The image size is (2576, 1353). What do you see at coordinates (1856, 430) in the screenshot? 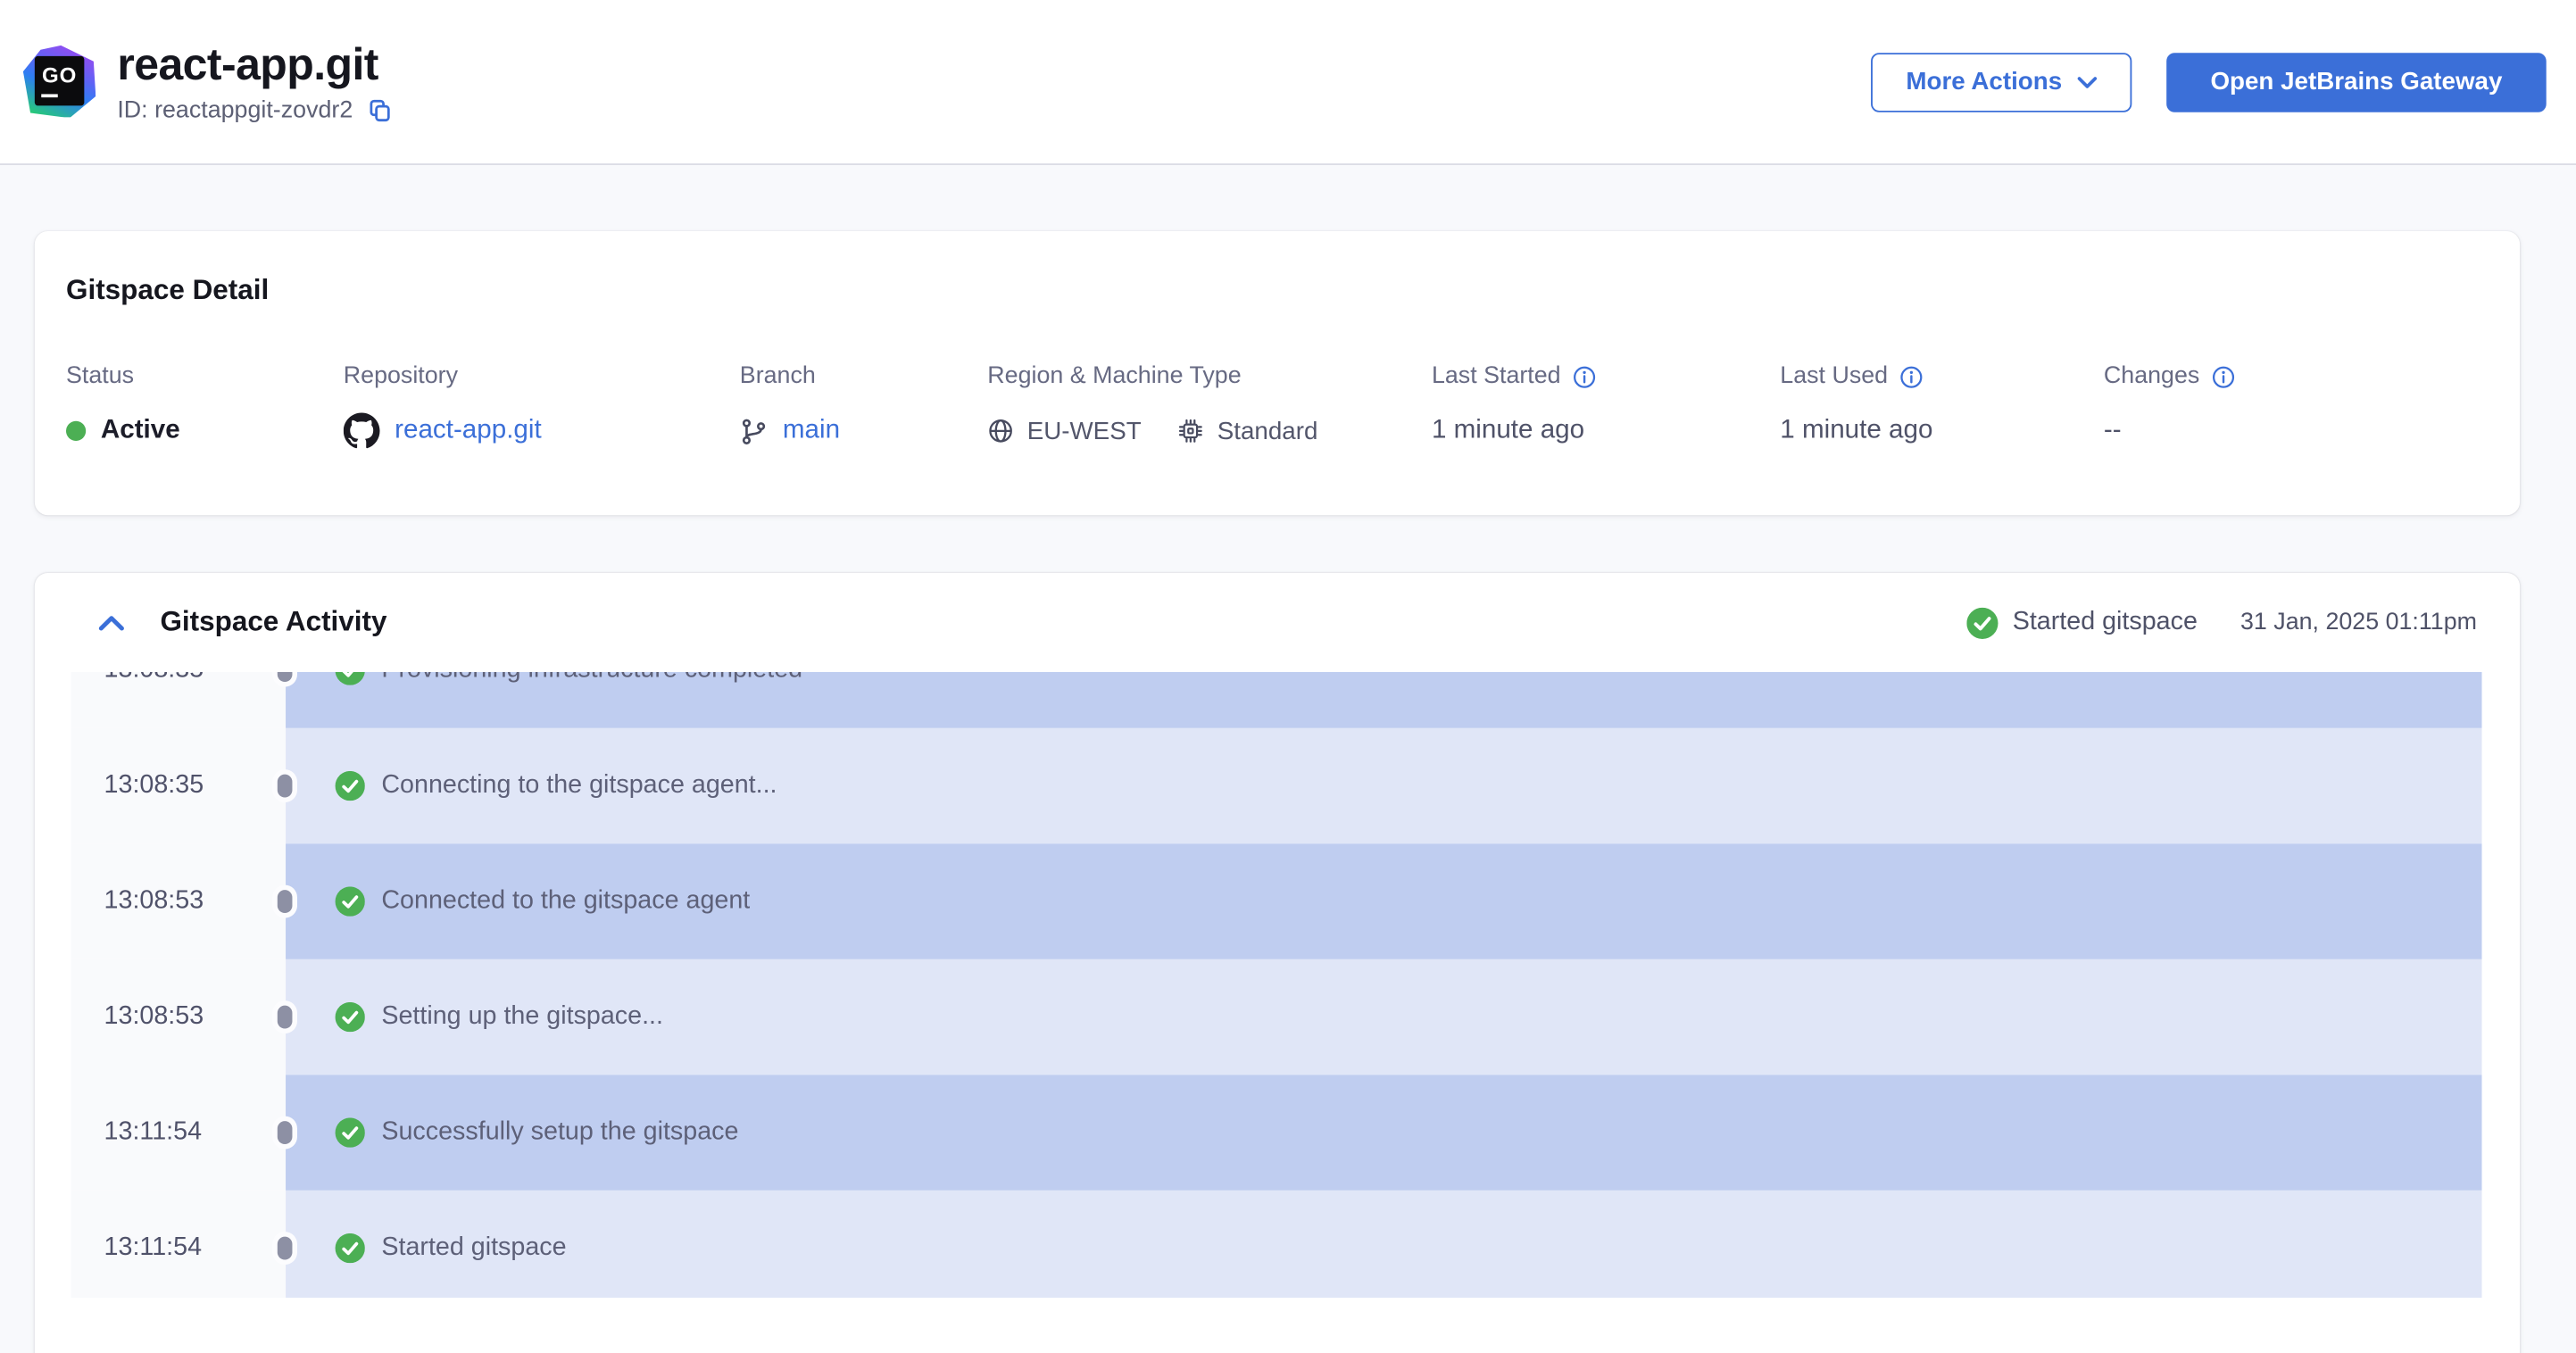
I see `last-used-value: 1 minute ago` at bounding box center [1856, 430].